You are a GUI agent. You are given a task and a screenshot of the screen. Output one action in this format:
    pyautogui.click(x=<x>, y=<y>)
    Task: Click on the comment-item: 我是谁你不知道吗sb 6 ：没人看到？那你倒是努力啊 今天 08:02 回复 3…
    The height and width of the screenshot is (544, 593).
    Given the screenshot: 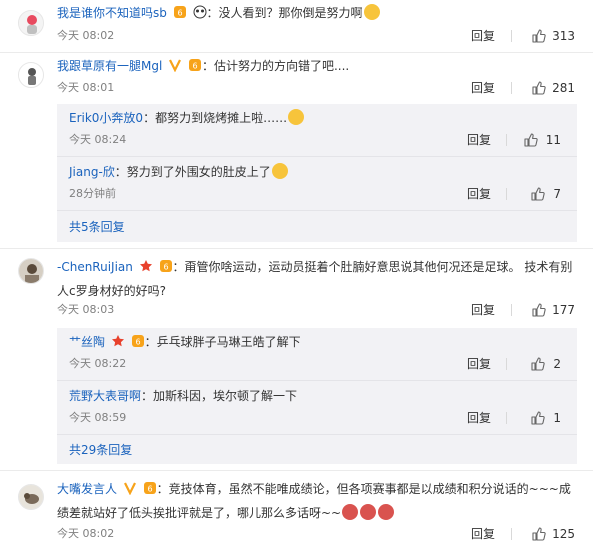 What is the action you would take?
    pyautogui.click(x=296, y=26)
    